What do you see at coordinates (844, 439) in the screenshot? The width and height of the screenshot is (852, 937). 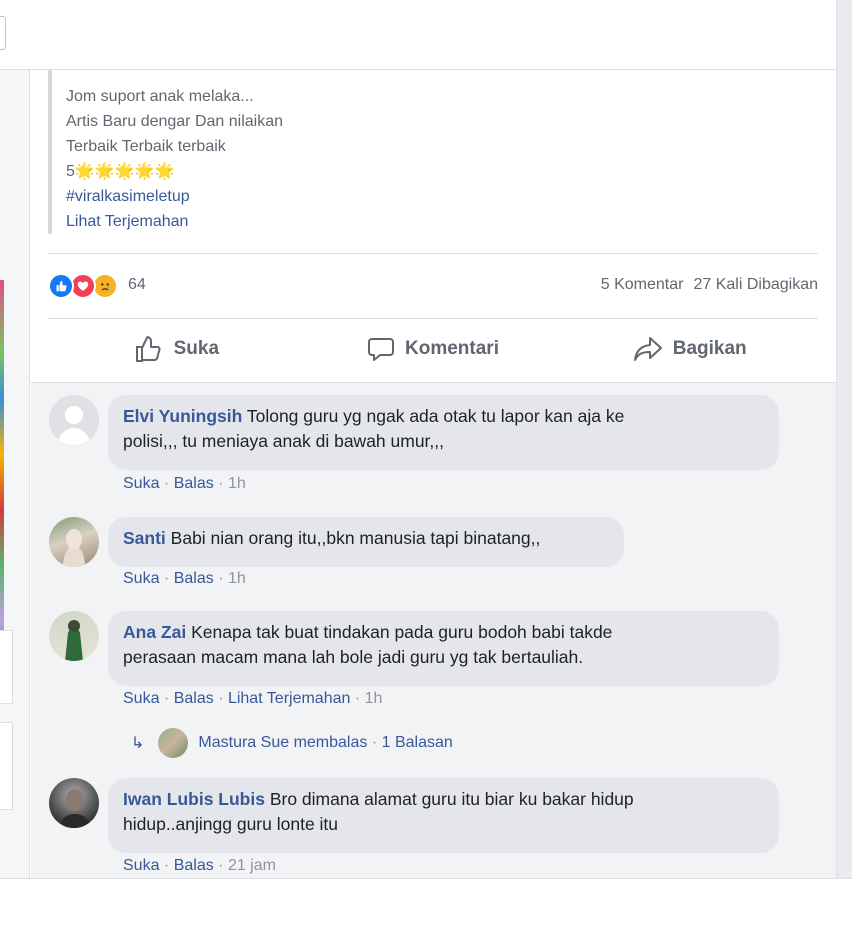 I see `right-scroll-gutter` at bounding box center [844, 439].